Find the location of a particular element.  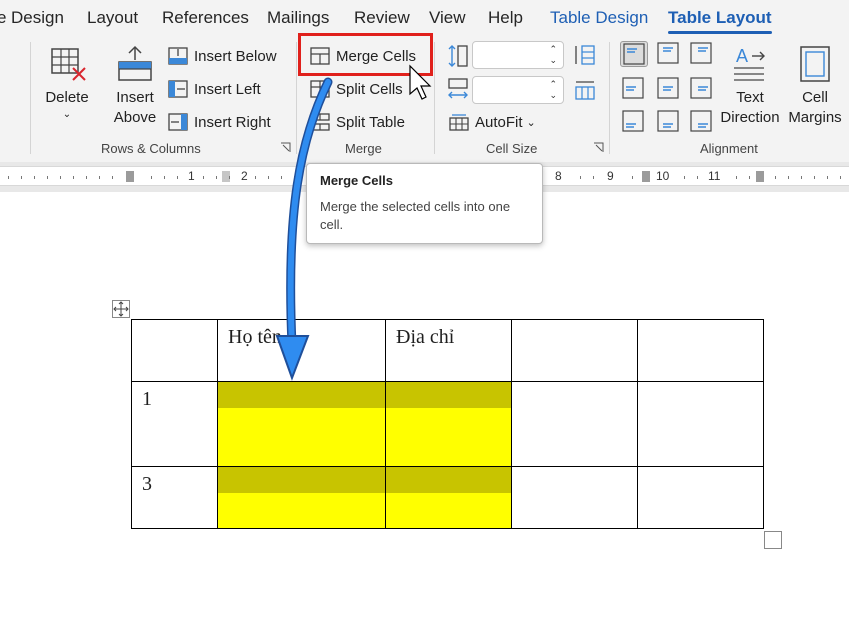

align-top-center-button is located at coordinates (669, 54).